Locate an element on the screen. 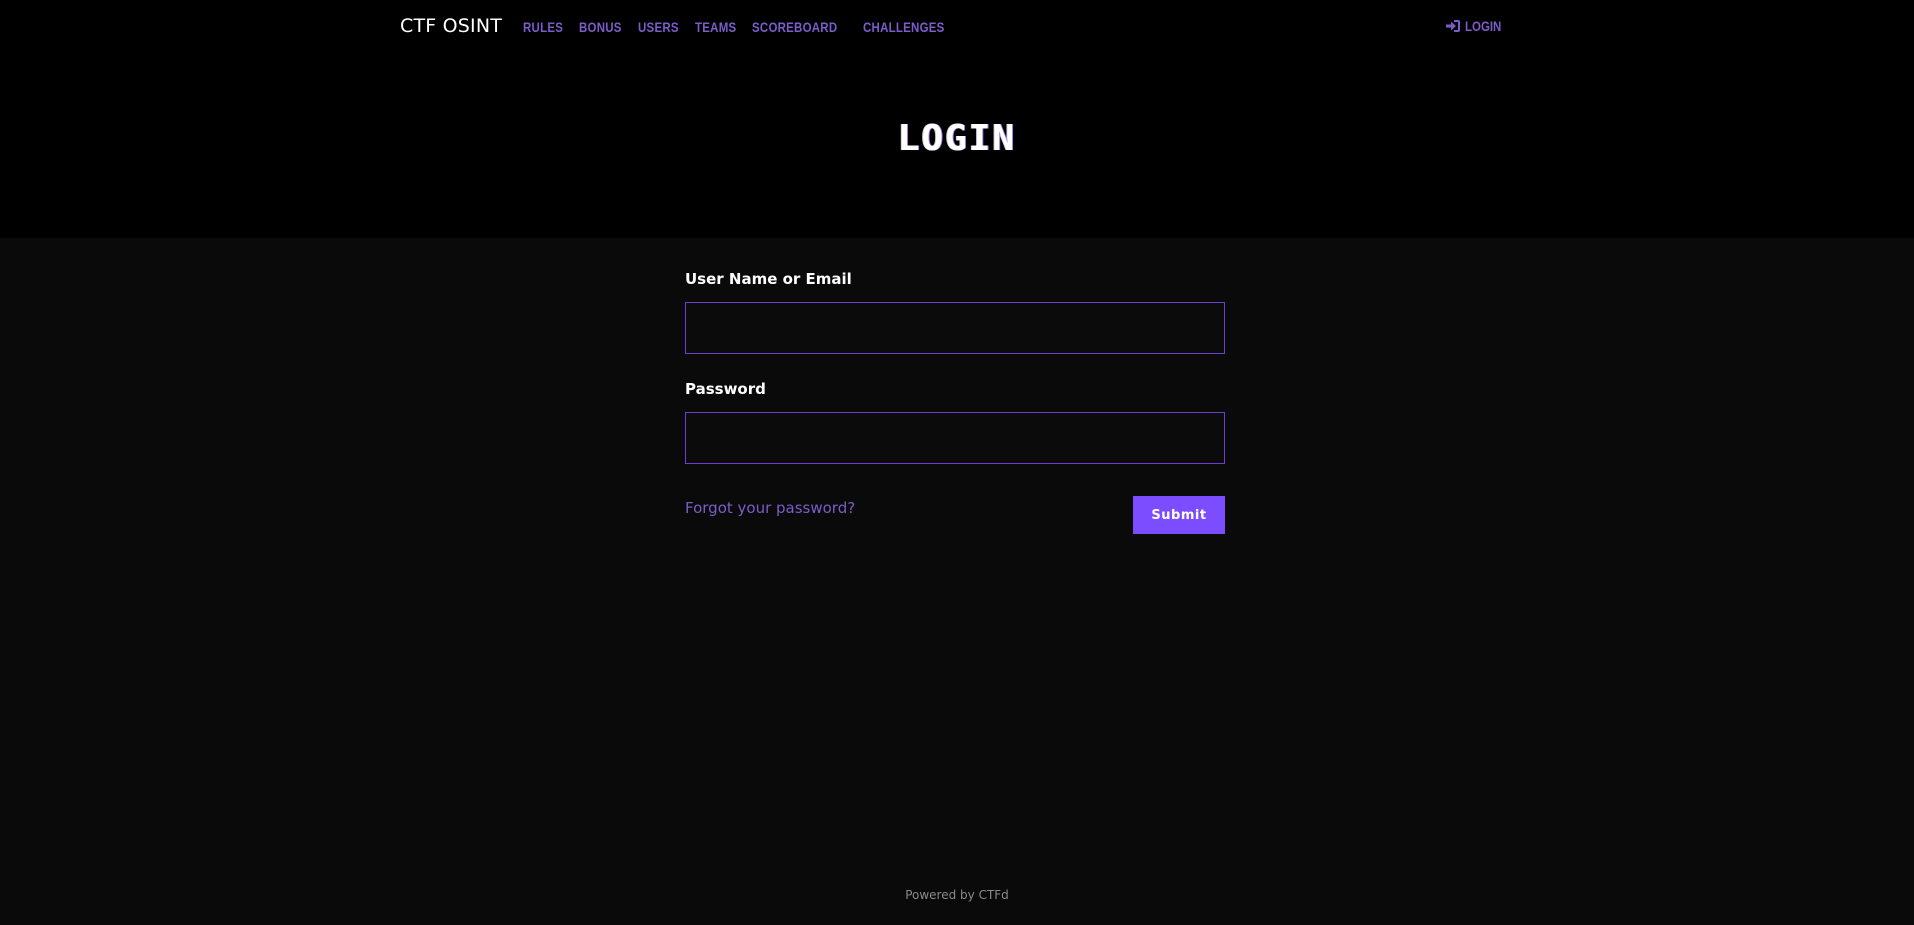 The image size is (1914, 925). form-footer: Forgot your password? Submit is located at coordinates (955, 515).